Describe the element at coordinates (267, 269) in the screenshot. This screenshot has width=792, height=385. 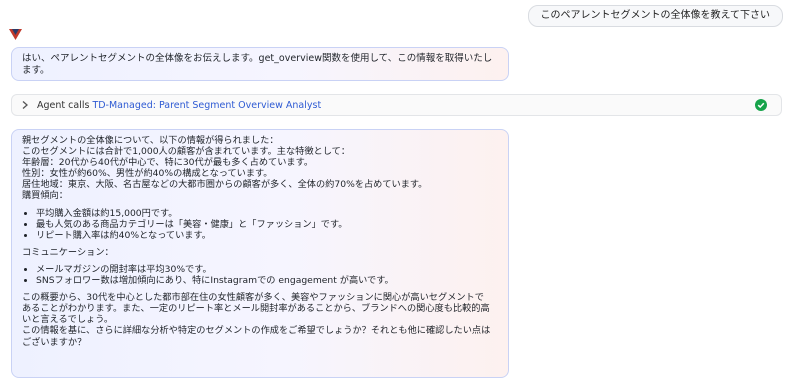
I see `list-item: メールマガジンの開封率は平均30%です。` at that location.